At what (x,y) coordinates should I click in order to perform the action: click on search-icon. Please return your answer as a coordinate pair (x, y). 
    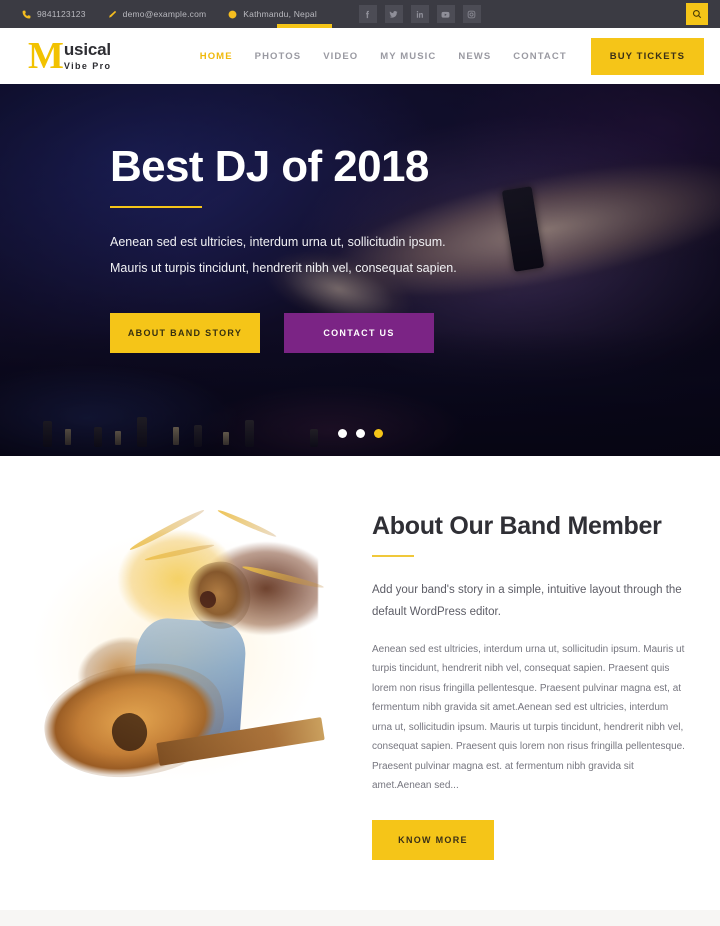
    Looking at the image, I should click on (697, 14).